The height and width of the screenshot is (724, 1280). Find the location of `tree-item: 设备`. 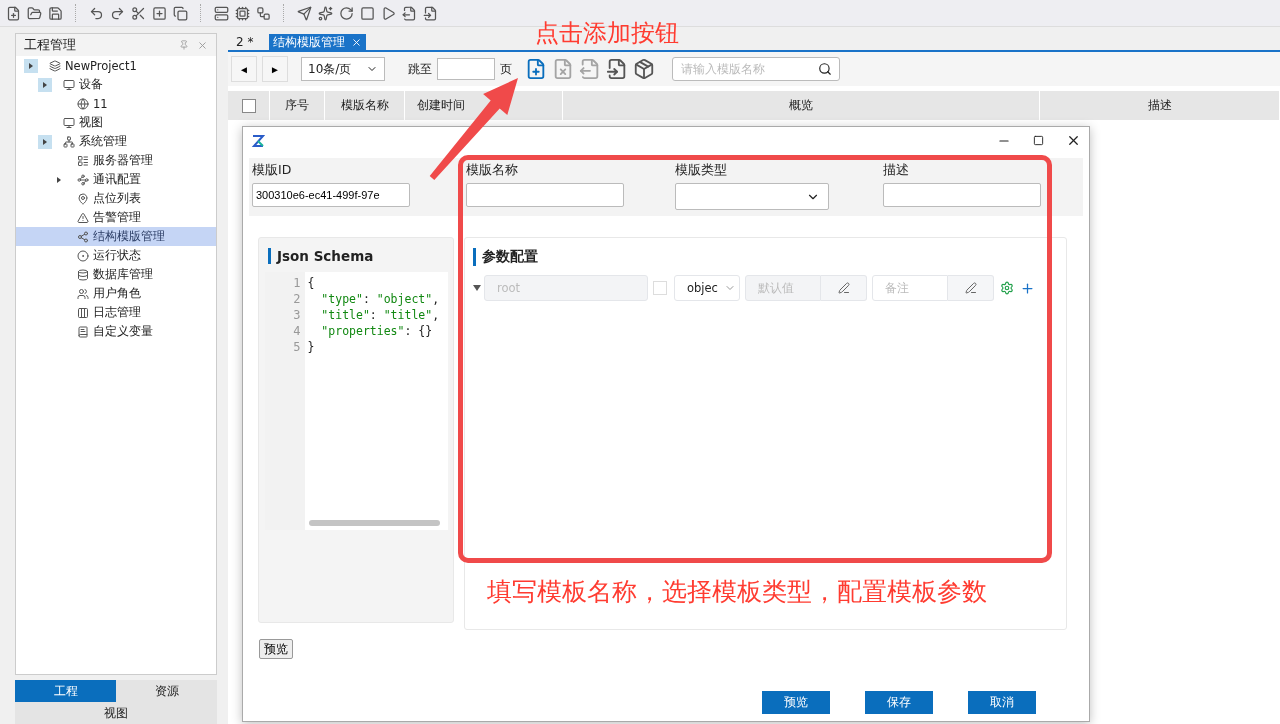

tree-item: 设备 is located at coordinates (116, 84).